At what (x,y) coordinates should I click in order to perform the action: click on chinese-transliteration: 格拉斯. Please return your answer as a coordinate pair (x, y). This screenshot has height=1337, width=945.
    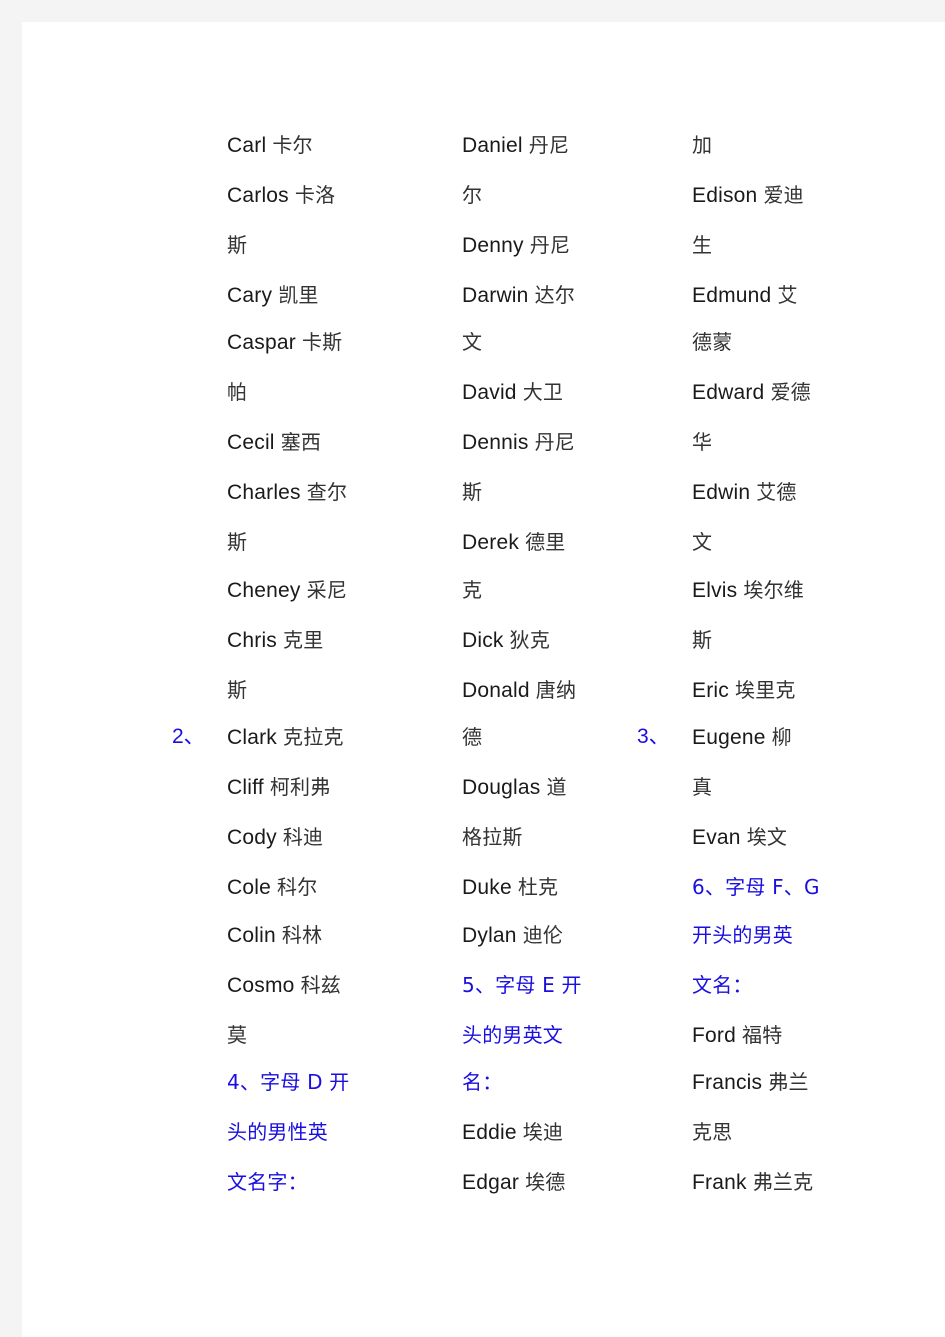
    Looking at the image, I should click on (492, 837).